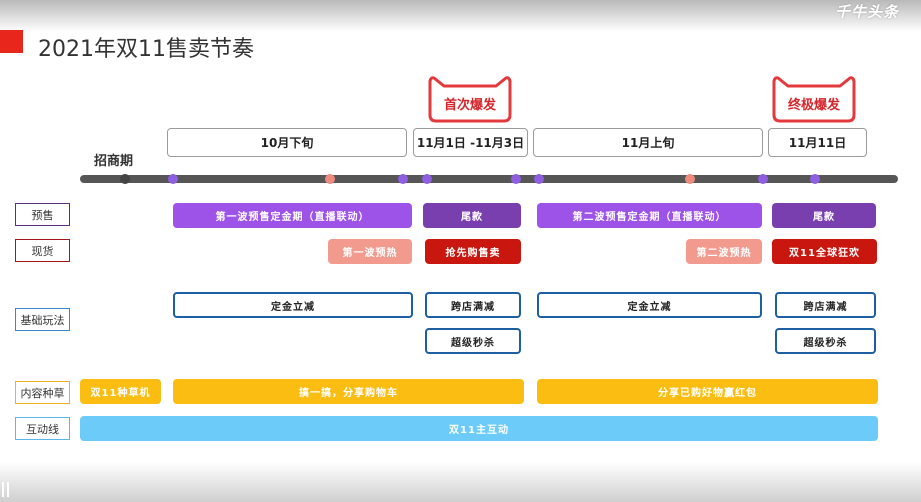  What do you see at coordinates (824, 251) in the screenshot?
I see `spot-global-carnival: 双11全球狂欢` at bounding box center [824, 251].